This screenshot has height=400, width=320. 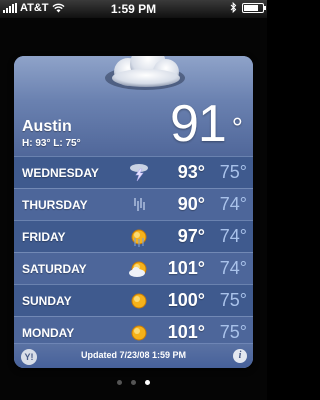 What do you see at coordinates (145, 73) in the screenshot?
I see `cloudy-icon` at bounding box center [145, 73].